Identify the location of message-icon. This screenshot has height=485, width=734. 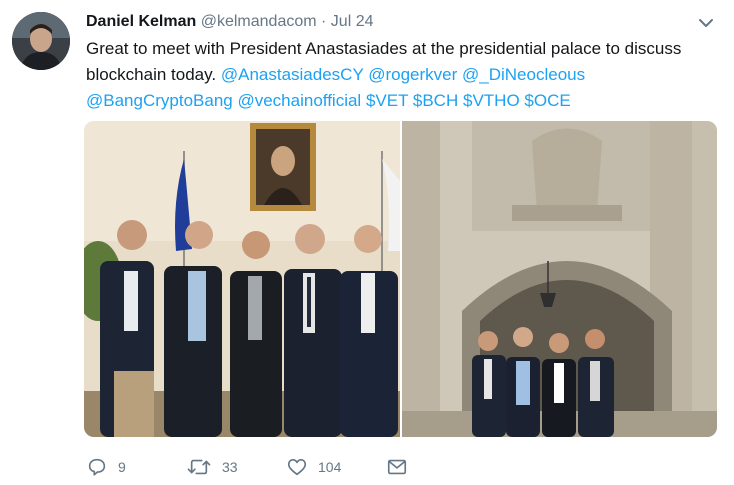
(397, 467).